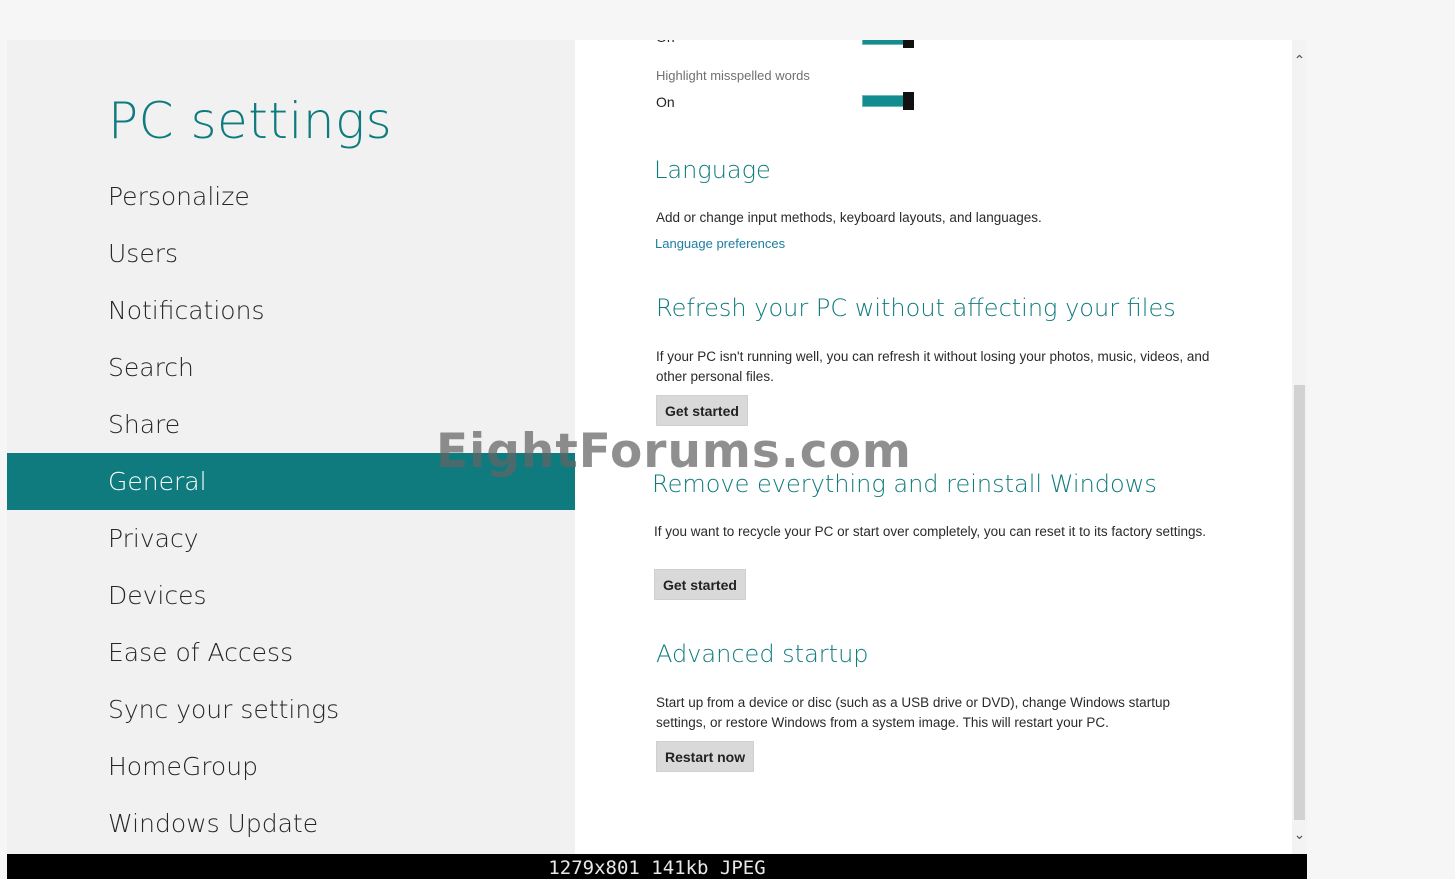  I want to click on nav-item-ease-of-access: Ease of Access, so click(291, 652).